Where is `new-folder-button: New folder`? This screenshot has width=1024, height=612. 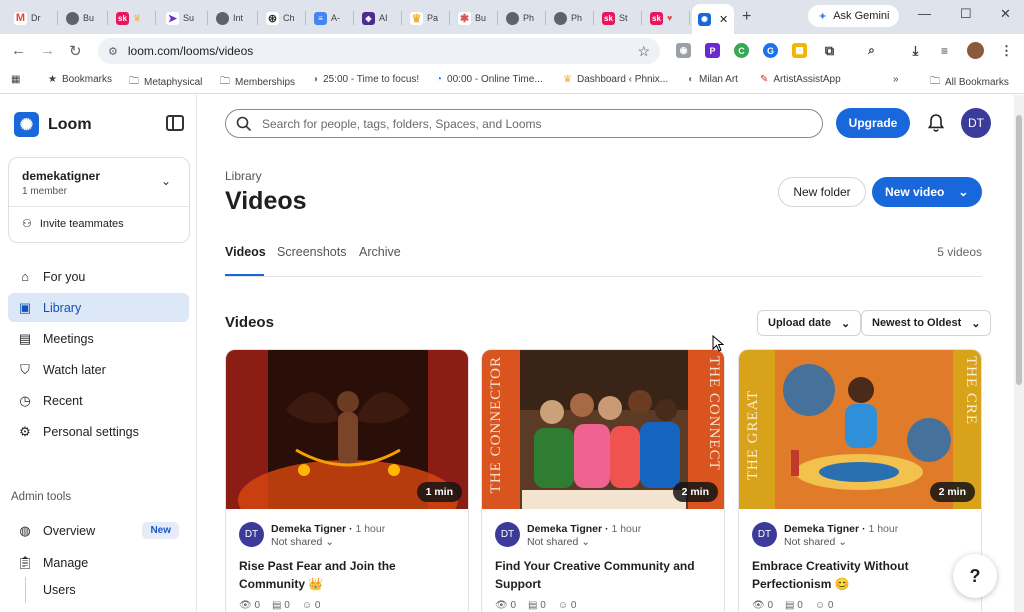
new-folder-button: New folder is located at coordinates (822, 192).